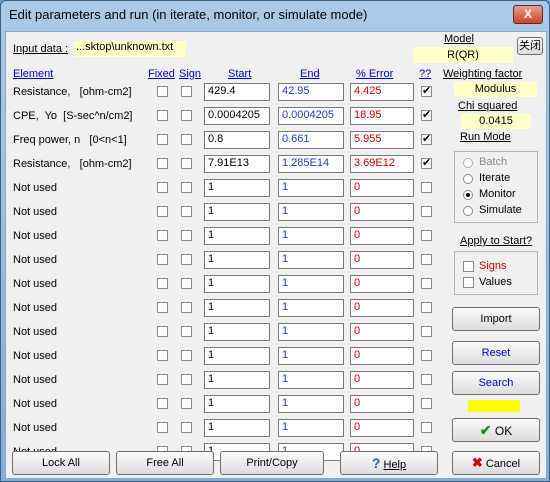  What do you see at coordinates (239, 74) in the screenshot?
I see `header-start: Start` at bounding box center [239, 74].